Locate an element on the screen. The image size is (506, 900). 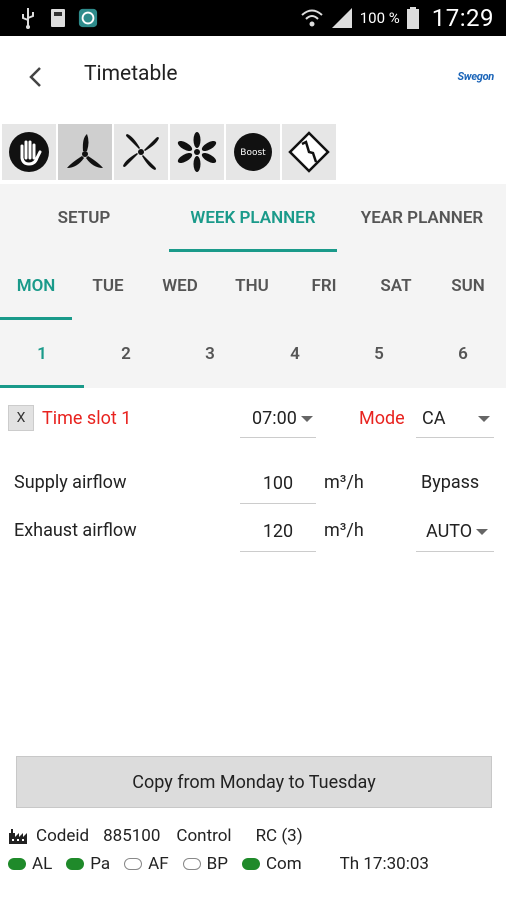
bypass-label: Bypass is located at coordinates (450, 482).